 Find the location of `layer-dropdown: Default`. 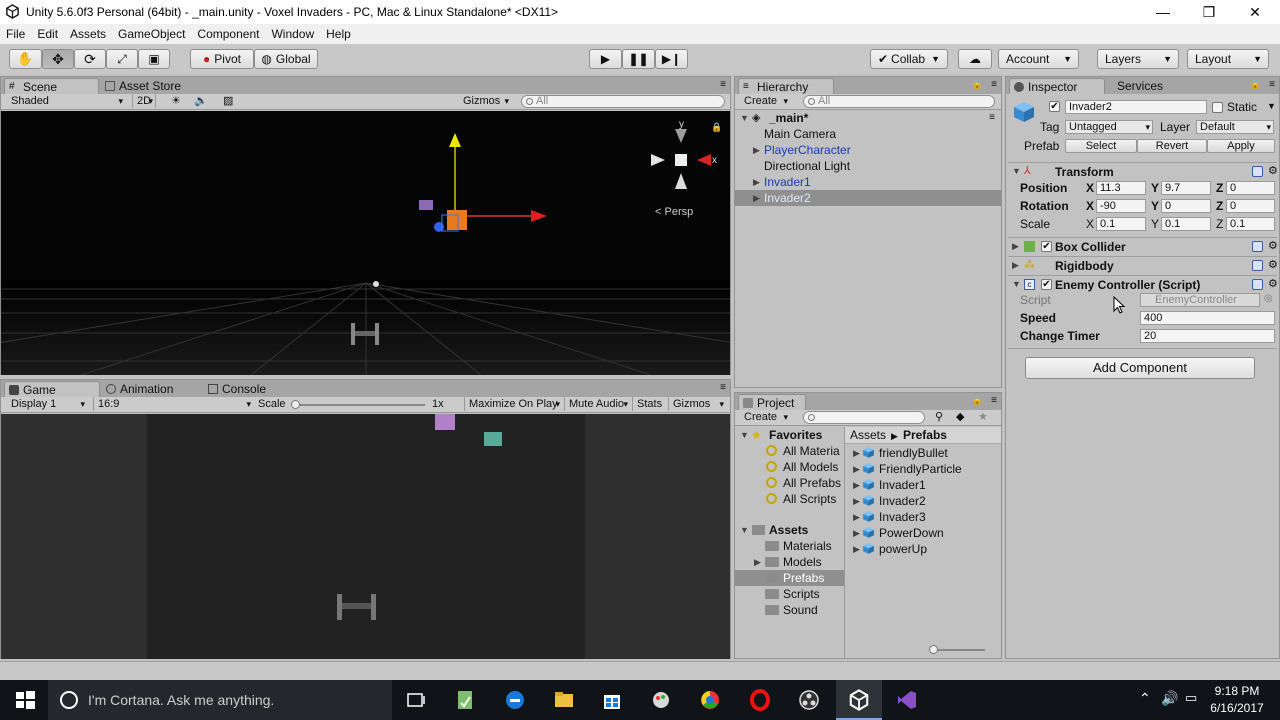

layer-dropdown: Default is located at coordinates (1235, 127).